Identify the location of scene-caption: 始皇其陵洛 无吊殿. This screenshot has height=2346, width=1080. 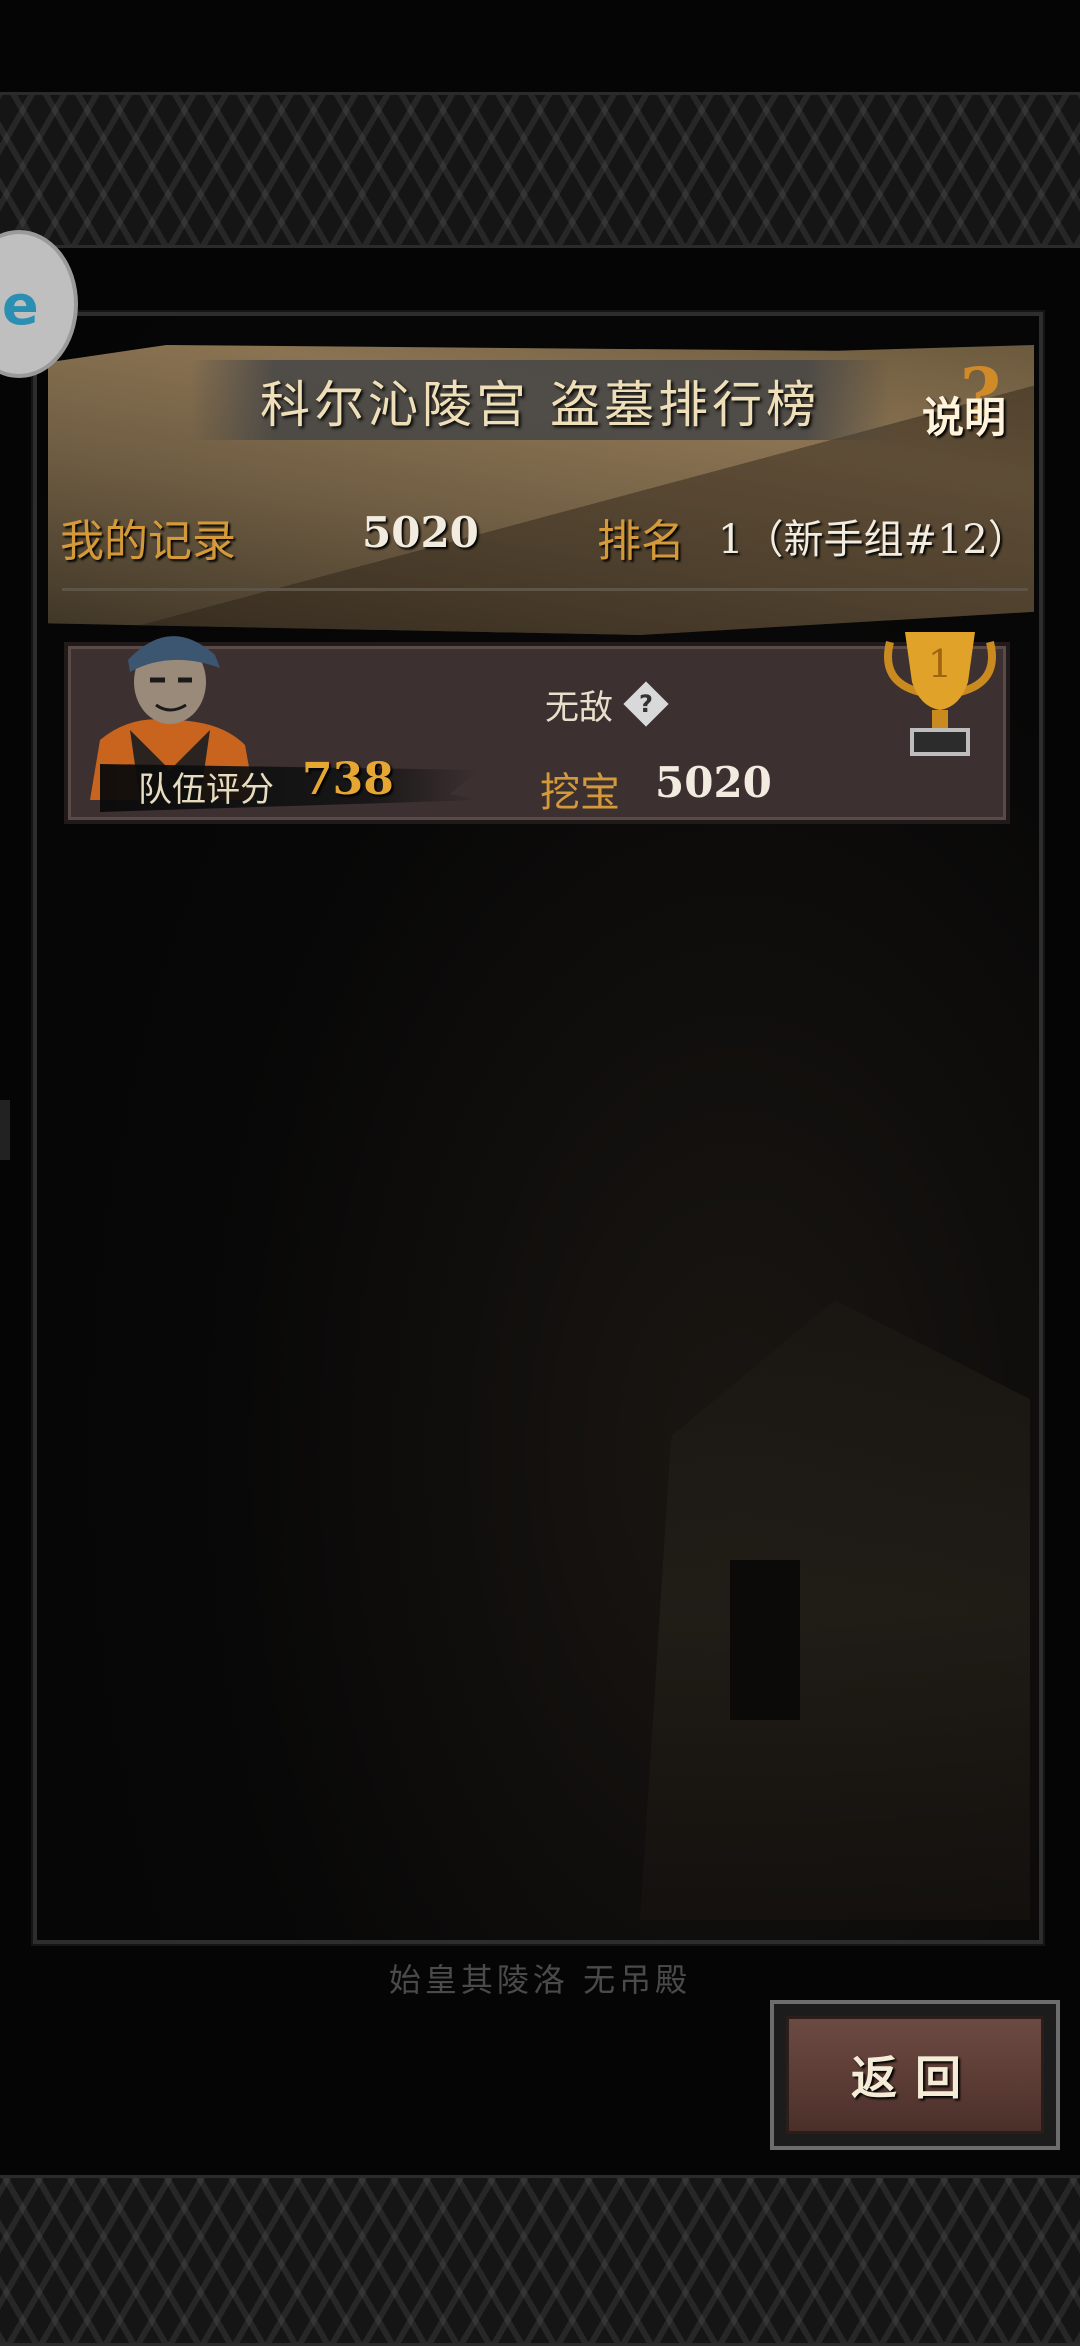
(540, 1980).